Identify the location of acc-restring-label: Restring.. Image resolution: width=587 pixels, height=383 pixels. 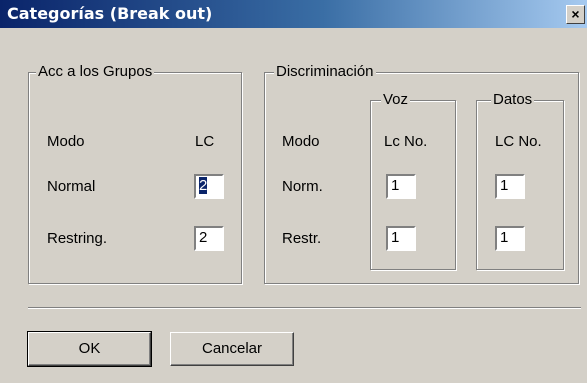
(77, 238).